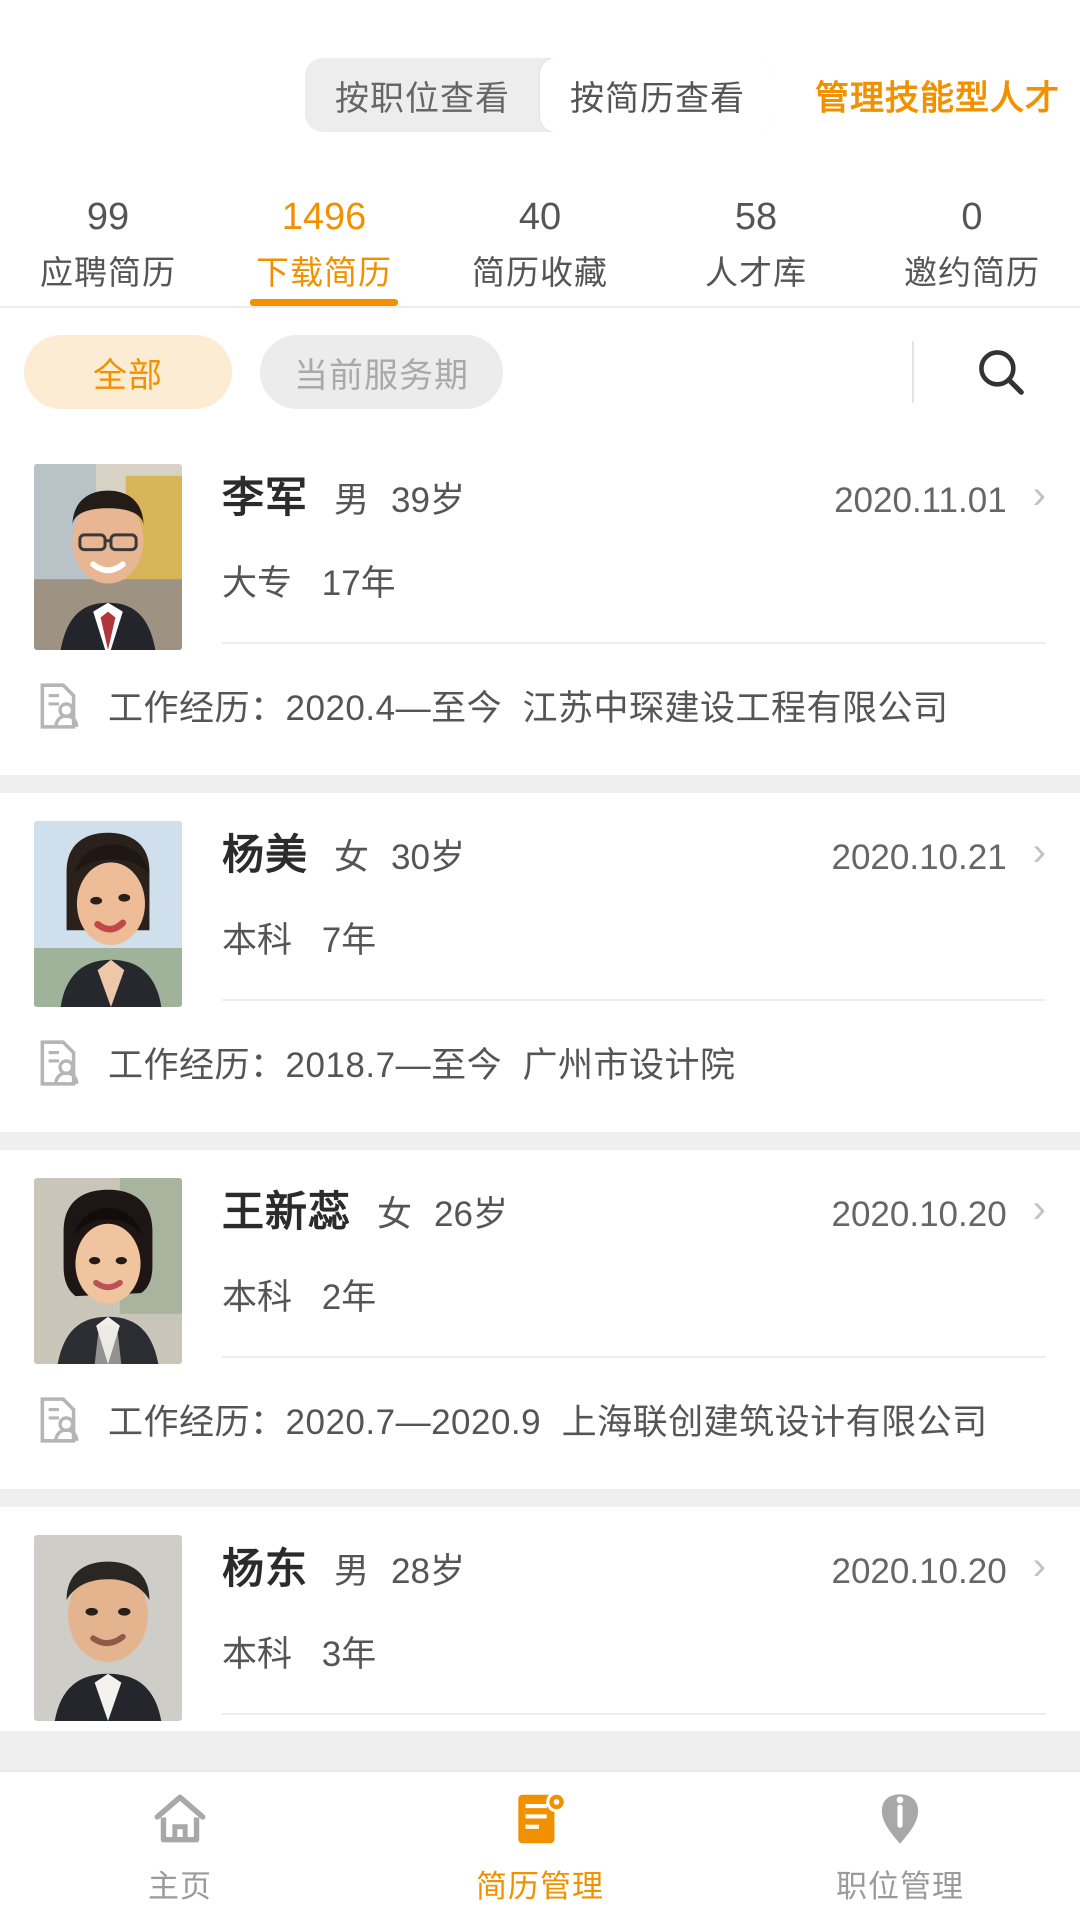 This screenshot has width=1080, height=1920. Describe the element at coordinates (180, 1886) in the screenshot. I see `nav-label: 主页` at that location.